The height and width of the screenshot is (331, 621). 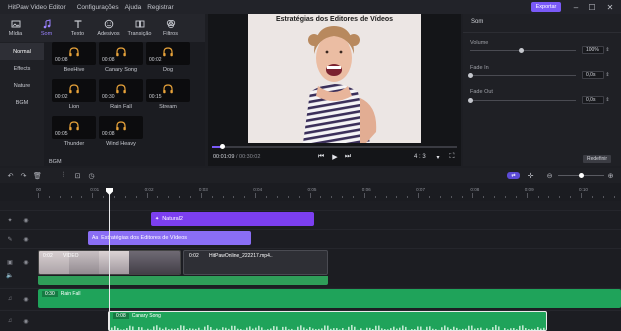 I want to click on sound-name: Lion, so click(x=74, y=107).